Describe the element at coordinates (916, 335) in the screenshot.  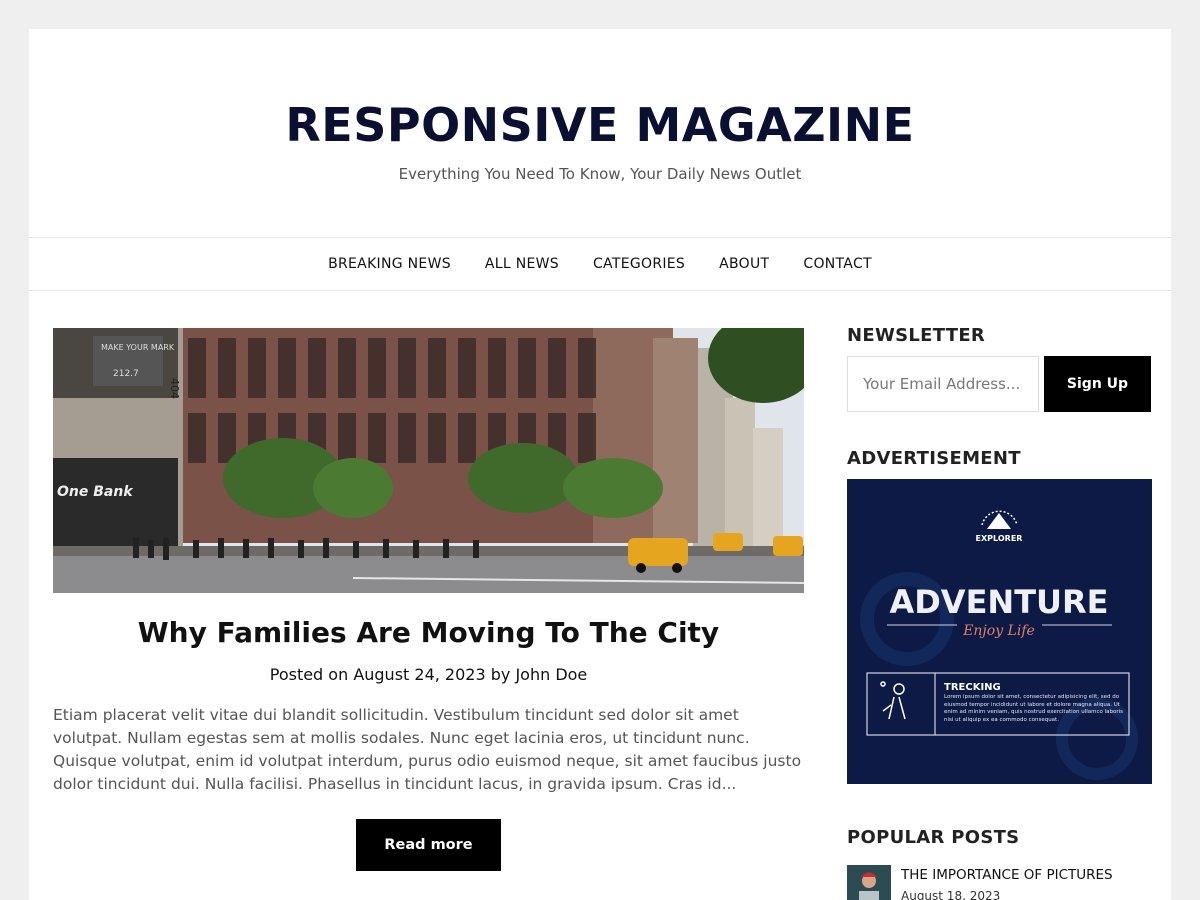
I see `newsletter-title: NEWSLETTER` at that location.